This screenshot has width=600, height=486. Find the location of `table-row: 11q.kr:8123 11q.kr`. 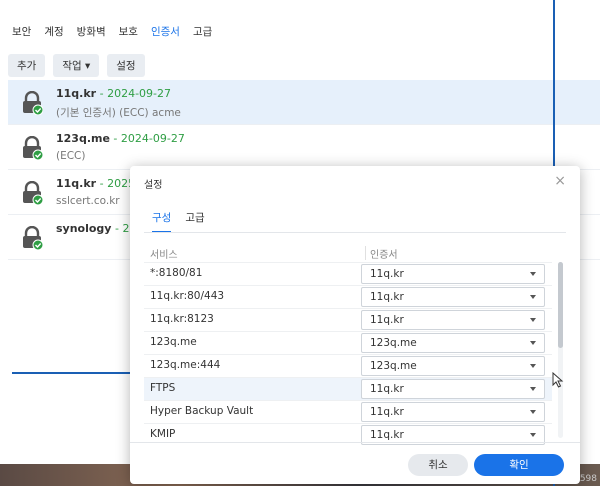

table-row: 11q.kr:8123 11q.kr is located at coordinates (348, 319).